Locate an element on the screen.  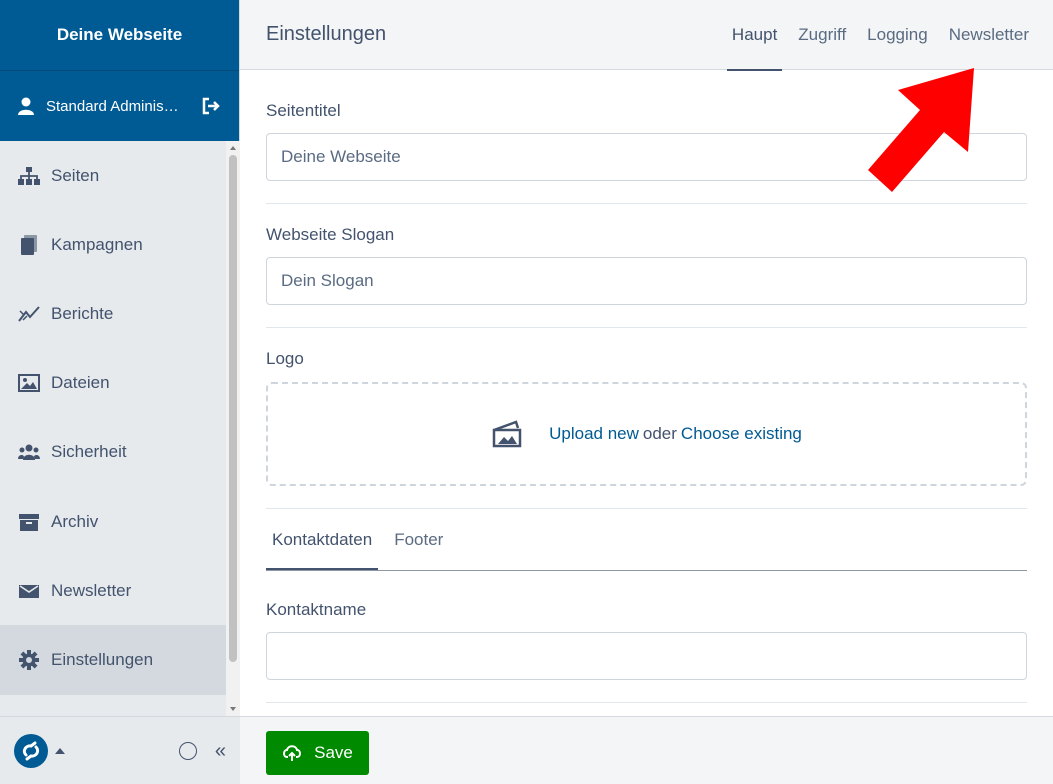
logo-upload-dropzone: Upload new oder Choose existing is located at coordinates (646, 434).